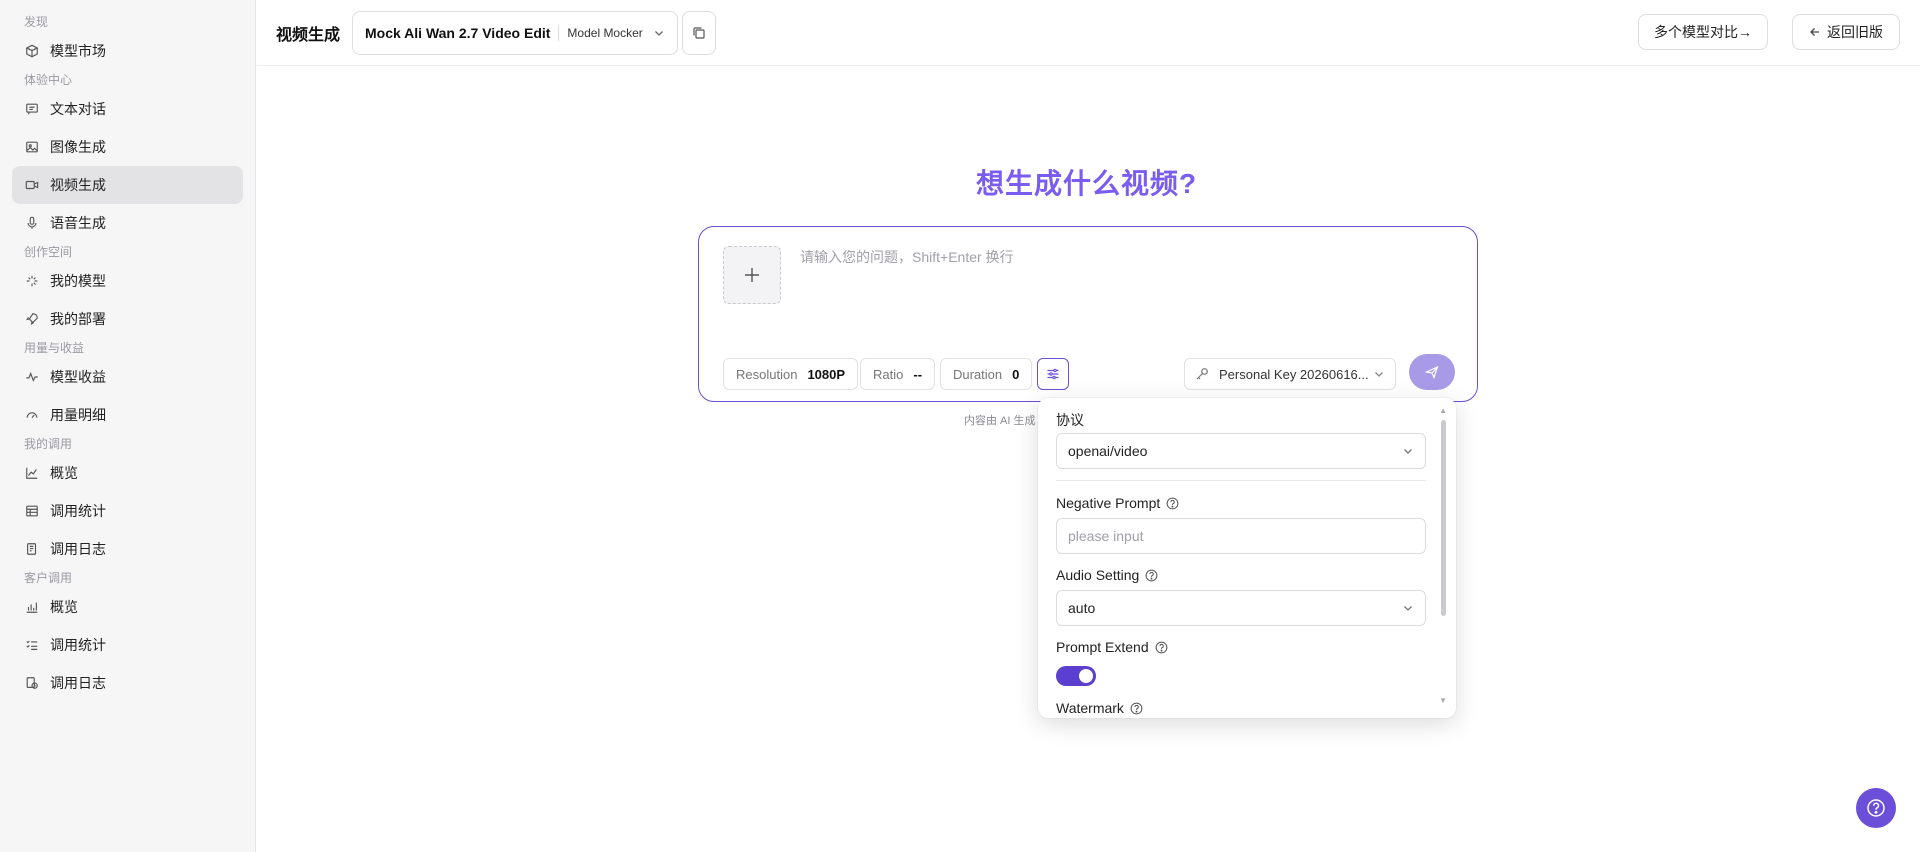 Image resolution: width=1920 pixels, height=852 pixels. Describe the element at coordinates (127, 51) in the screenshot. I see `sidebar-item-model-market: 模型市场` at that location.